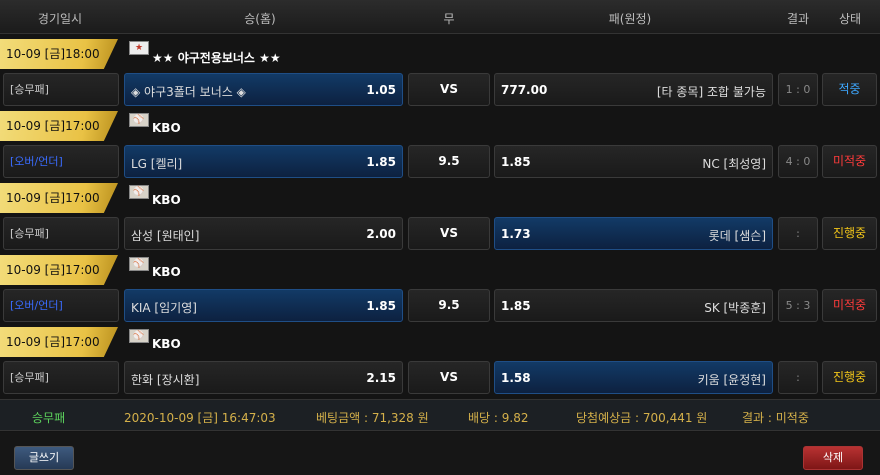  Describe the element at coordinates (59, 54) in the screenshot. I see `game-datetime: 10-09 [금]18:00` at that location.